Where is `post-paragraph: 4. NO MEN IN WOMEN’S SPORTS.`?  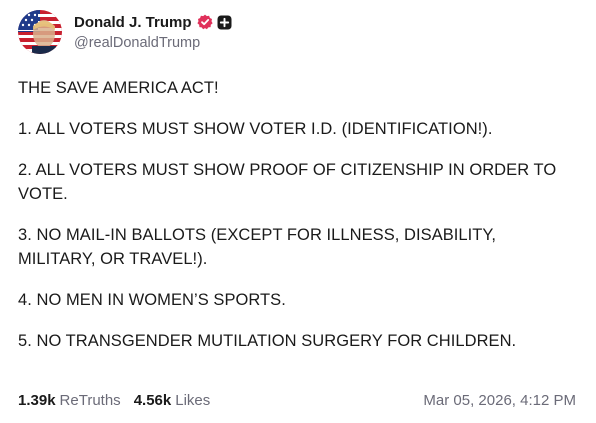
post-paragraph: 4. NO MEN IN WOMEN’S SPORTS. is located at coordinates (152, 300).